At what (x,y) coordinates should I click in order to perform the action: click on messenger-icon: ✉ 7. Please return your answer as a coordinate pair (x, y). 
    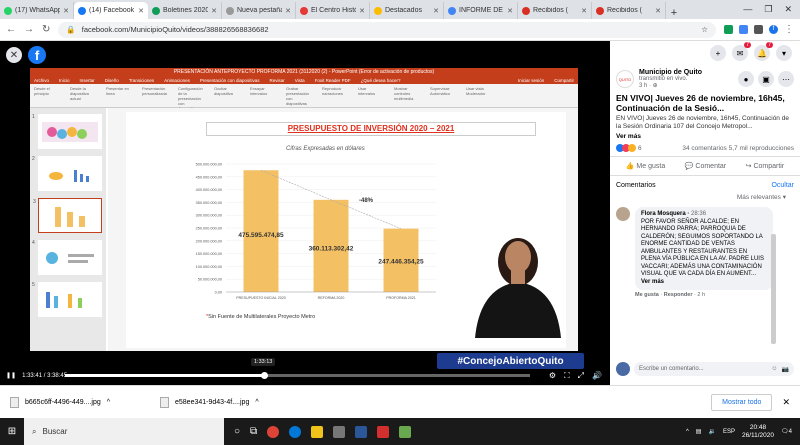
    Looking at the image, I should click on (741, 51).